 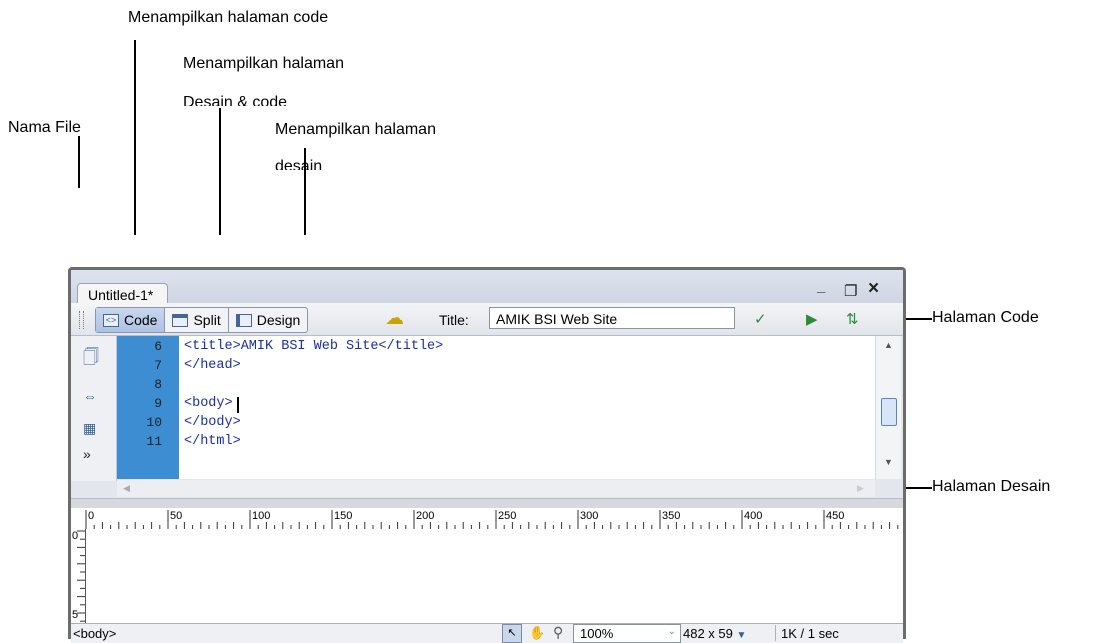 What do you see at coordinates (141, 320) in the screenshot?
I see `code-view-label: Code` at bounding box center [141, 320].